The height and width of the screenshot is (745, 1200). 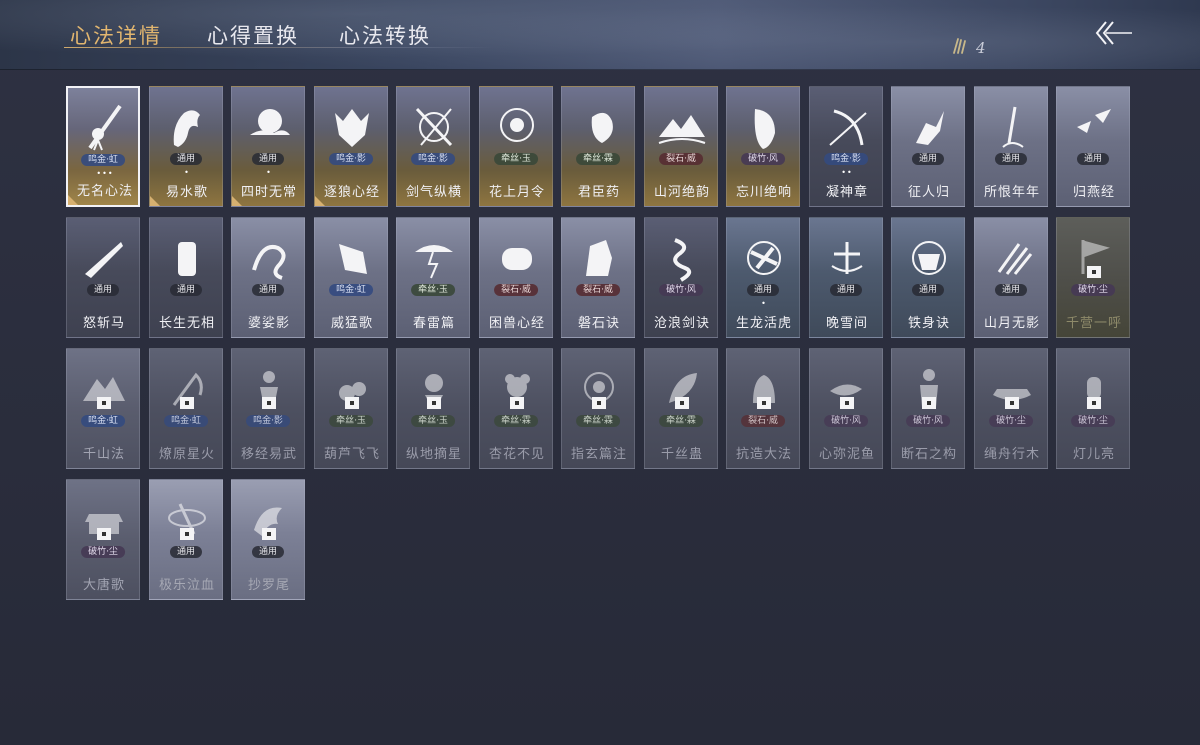 What do you see at coordinates (1011, 408) in the screenshot?
I see `skill-card: 破竹·尘绳舟行木` at bounding box center [1011, 408].